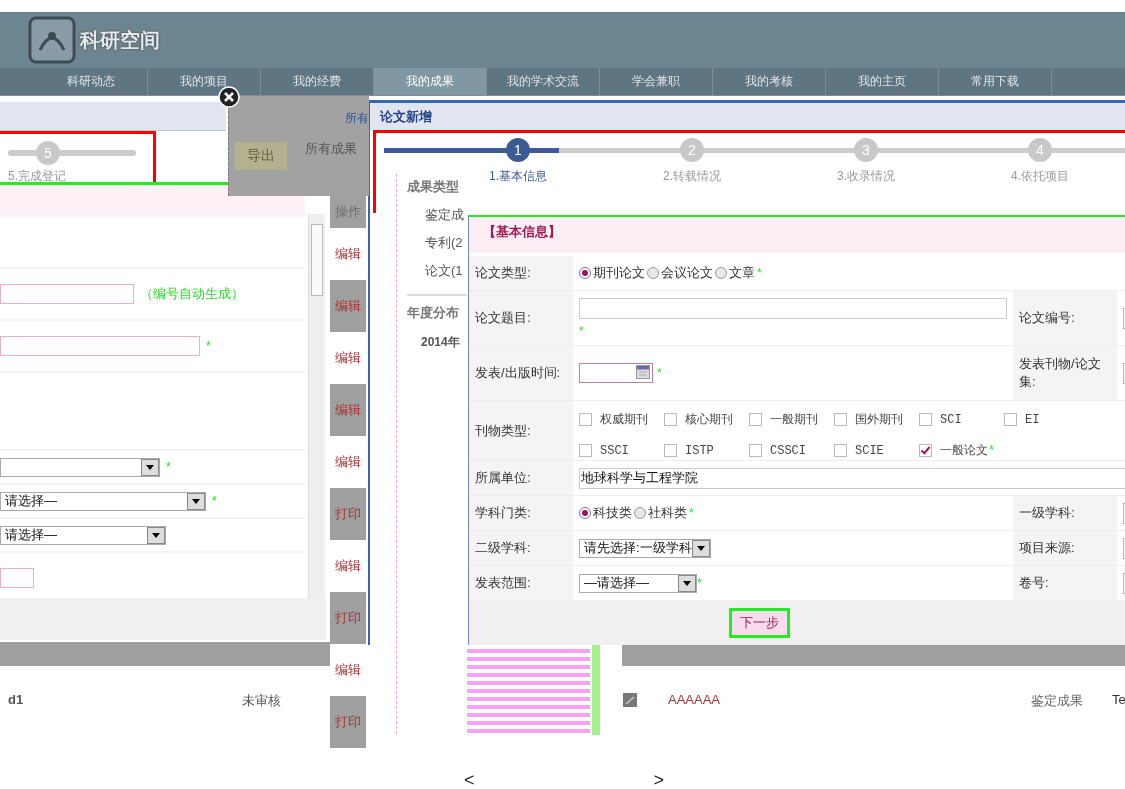 The height and width of the screenshot is (789, 1125). I want to click on select-field, so click(80, 467).